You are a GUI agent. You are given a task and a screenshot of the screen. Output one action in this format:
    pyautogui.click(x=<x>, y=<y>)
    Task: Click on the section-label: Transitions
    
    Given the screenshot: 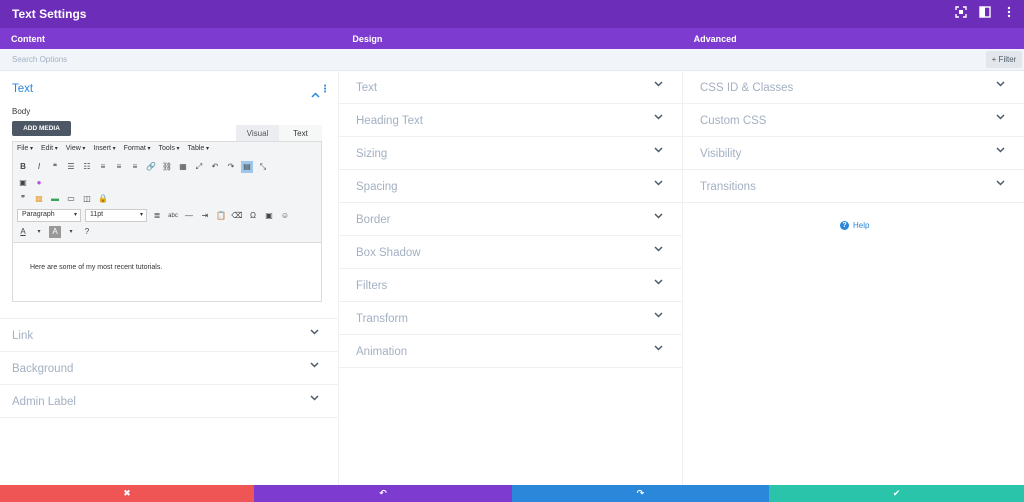 What is the action you would take?
    pyautogui.click(x=728, y=187)
    